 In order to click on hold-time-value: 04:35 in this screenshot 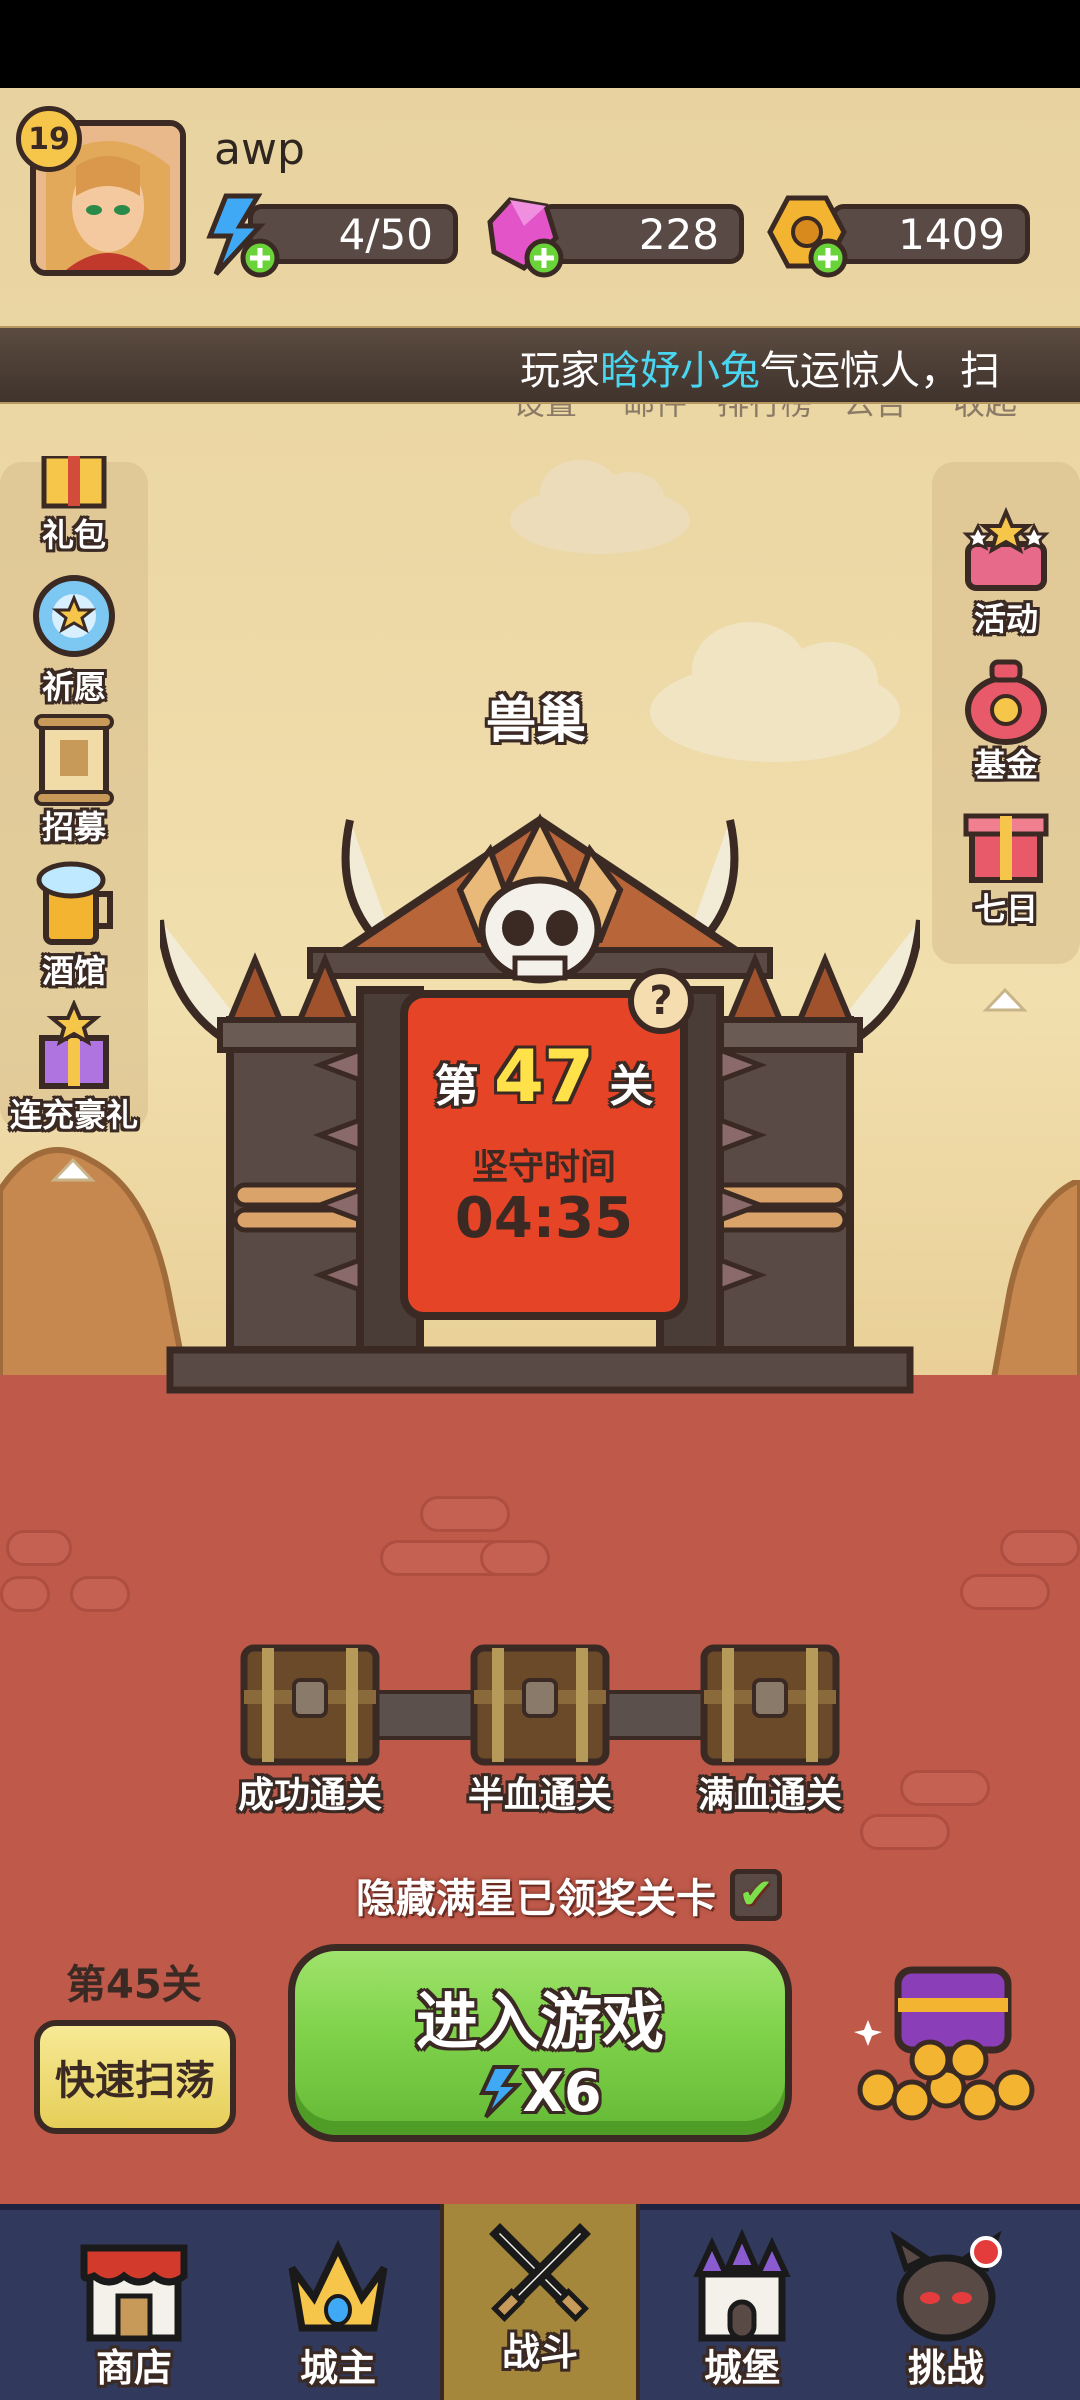, I will do `click(544, 1218)`.